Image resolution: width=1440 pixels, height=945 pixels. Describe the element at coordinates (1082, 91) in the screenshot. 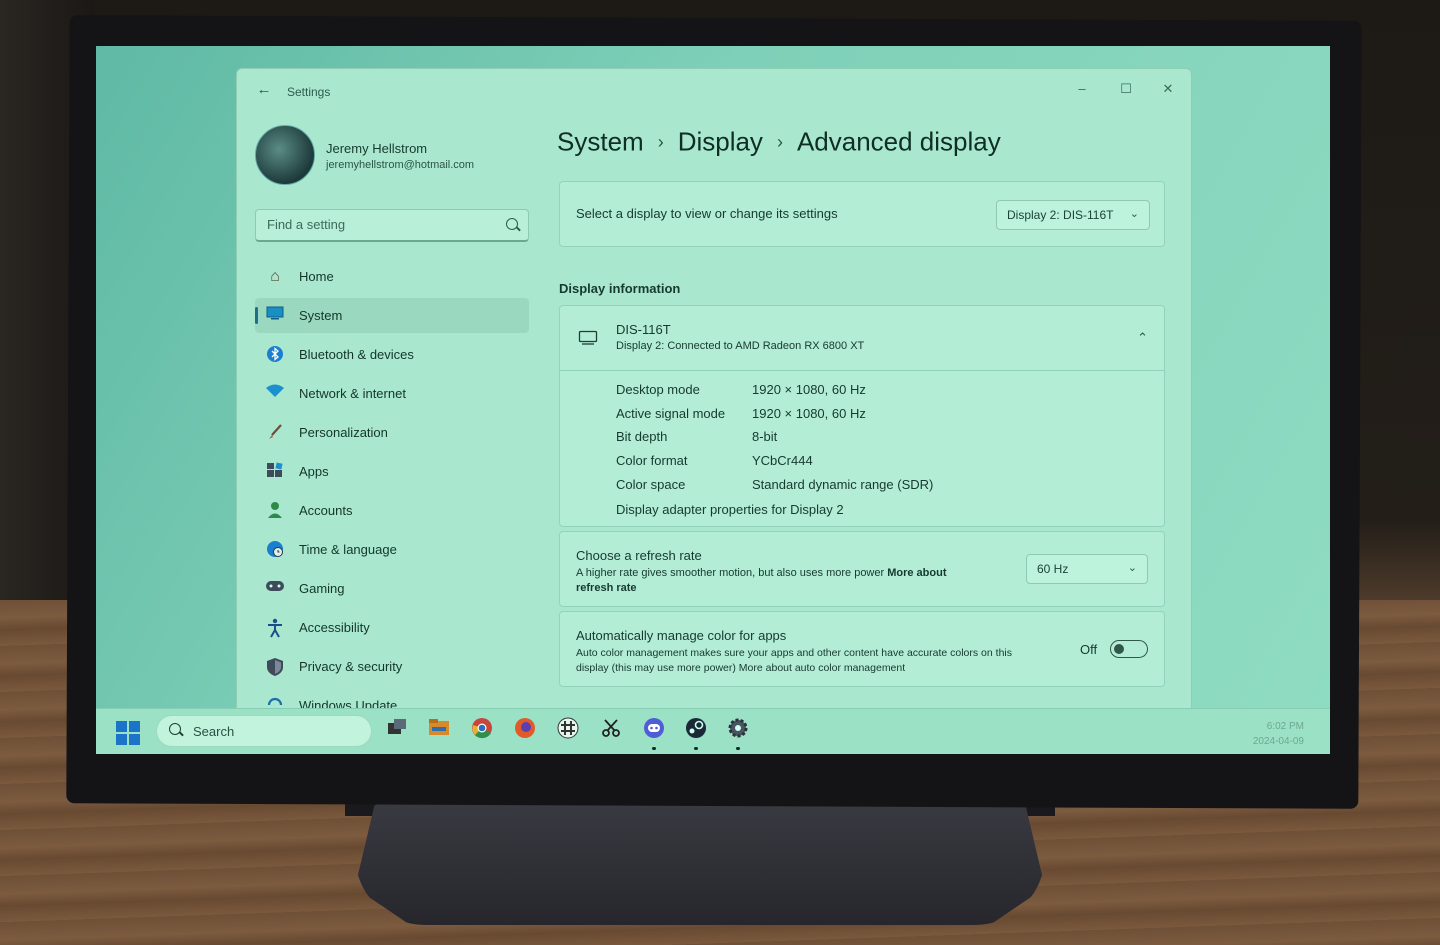

I see `minimize-button: –` at that location.